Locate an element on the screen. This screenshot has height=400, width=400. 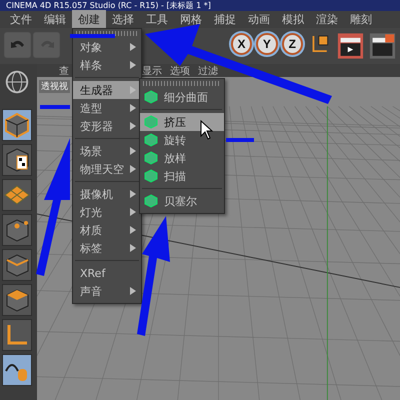
points-icon is located at coordinates (17, 230).